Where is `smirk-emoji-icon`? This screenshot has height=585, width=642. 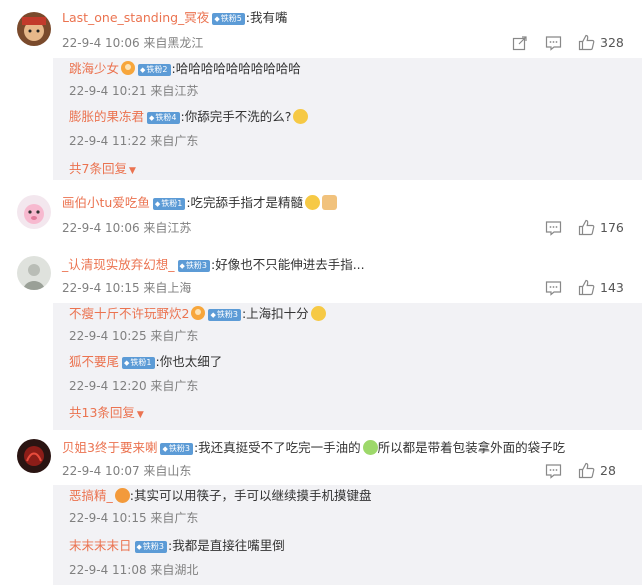 smirk-emoji-icon is located at coordinates (318, 313).